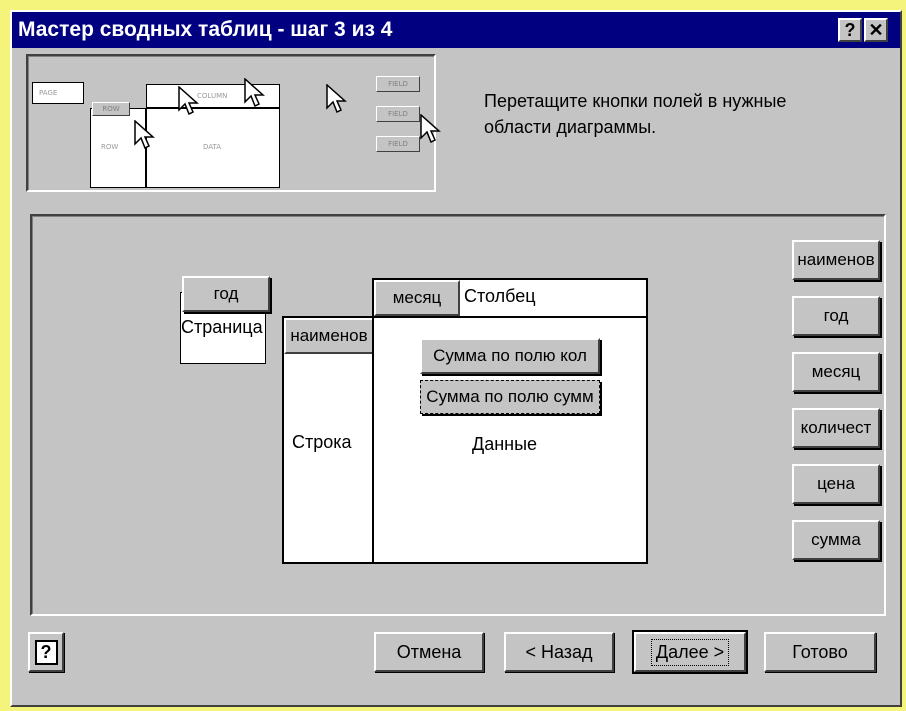 Image resolution: width=906 pixels, height=711 pixels. I want to click on row-zone-label: Строка, so click(322, 442).